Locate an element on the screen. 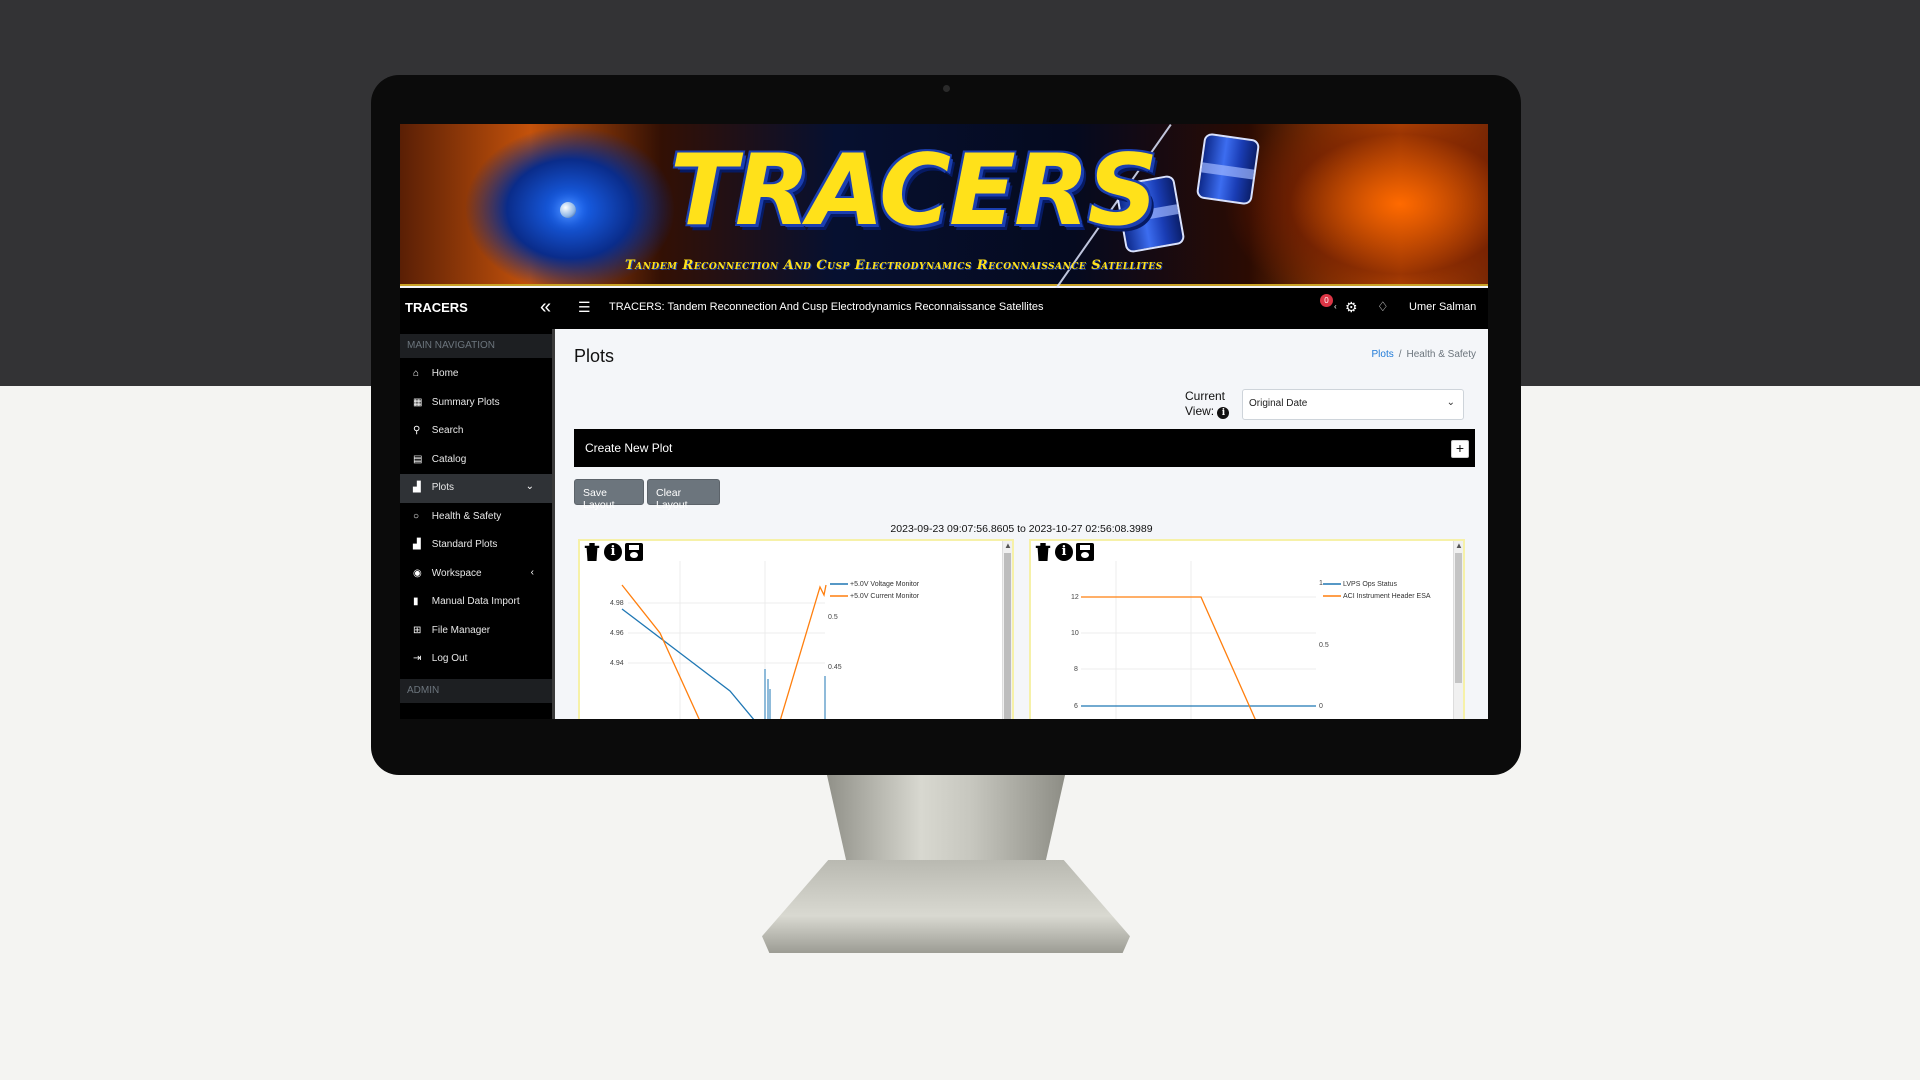 This screenshot has width=1920, height=1080. legend-label-aci: ACI Instrument Header ESA is located at coordinates (1387, 596).